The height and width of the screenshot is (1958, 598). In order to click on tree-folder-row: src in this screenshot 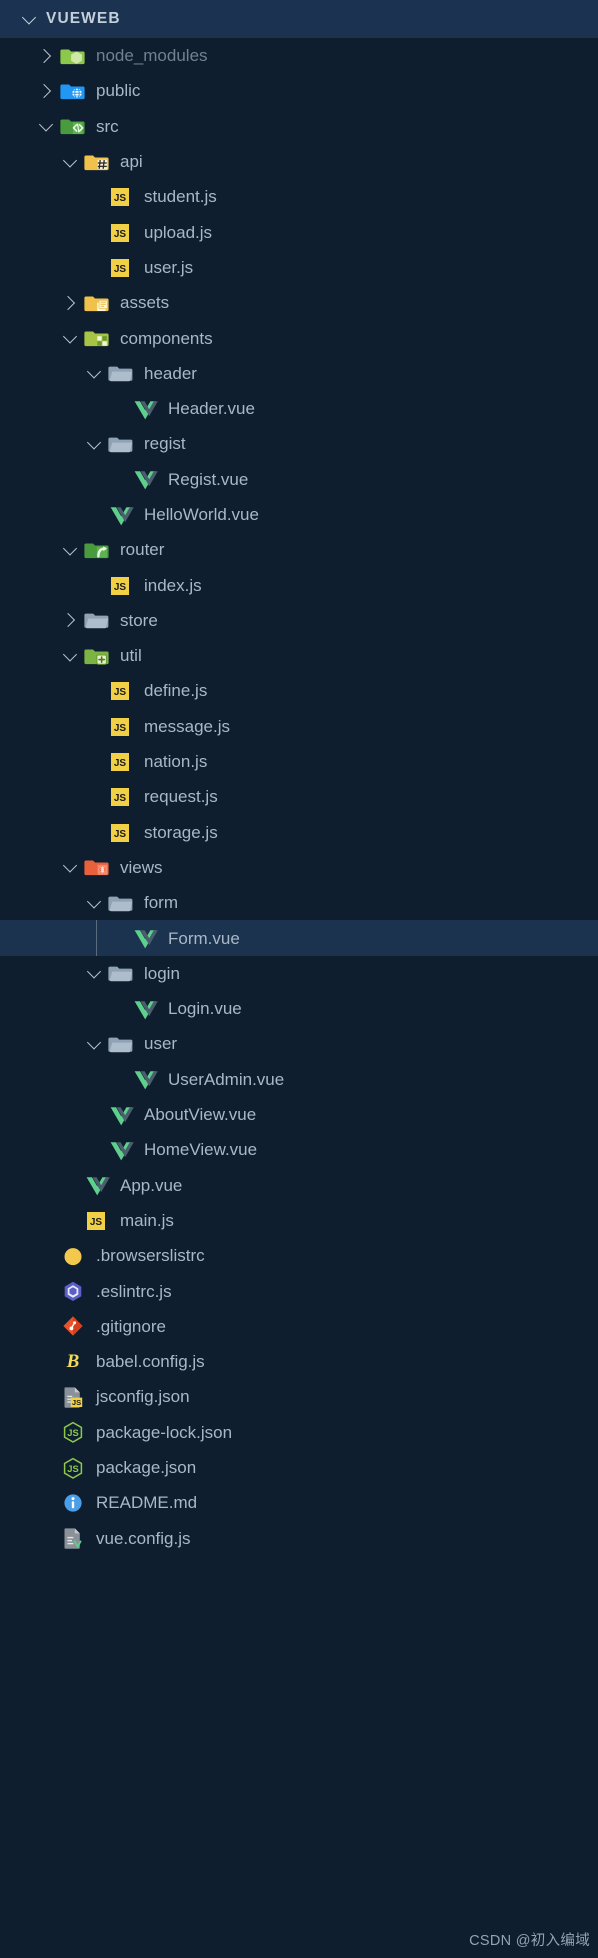, I will do `click(299, 126)`.